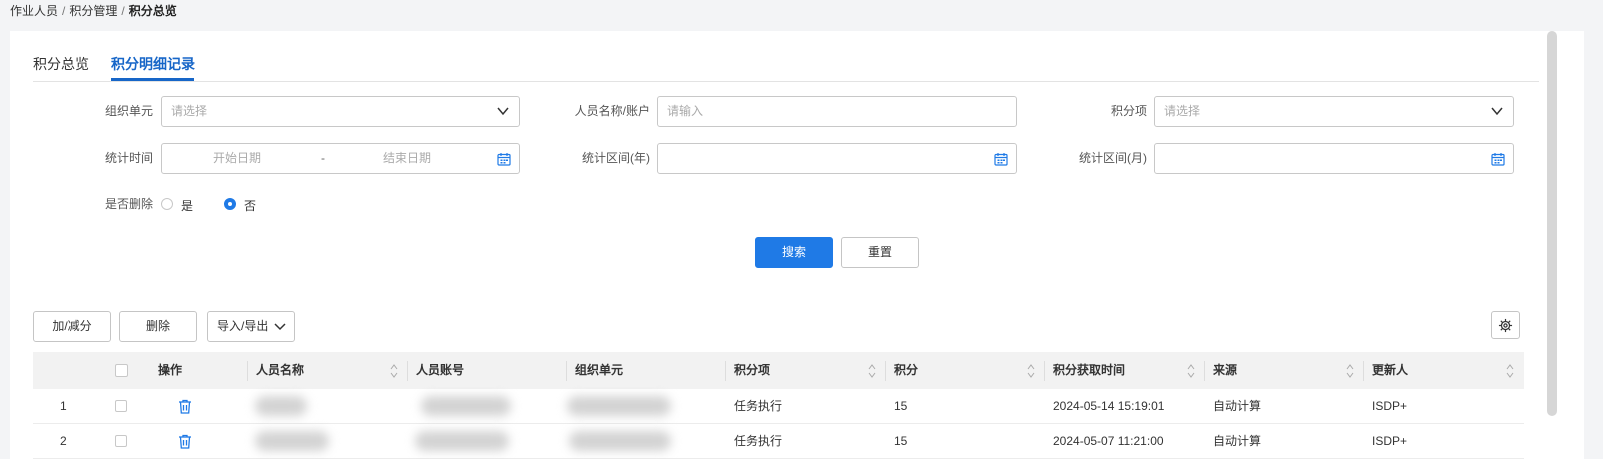 The height and width of the screenshot is (459, 1603). Describe the element at coordinates (280, 370) in the screenshot. I see `header-person-name: 人员名称` at that location.